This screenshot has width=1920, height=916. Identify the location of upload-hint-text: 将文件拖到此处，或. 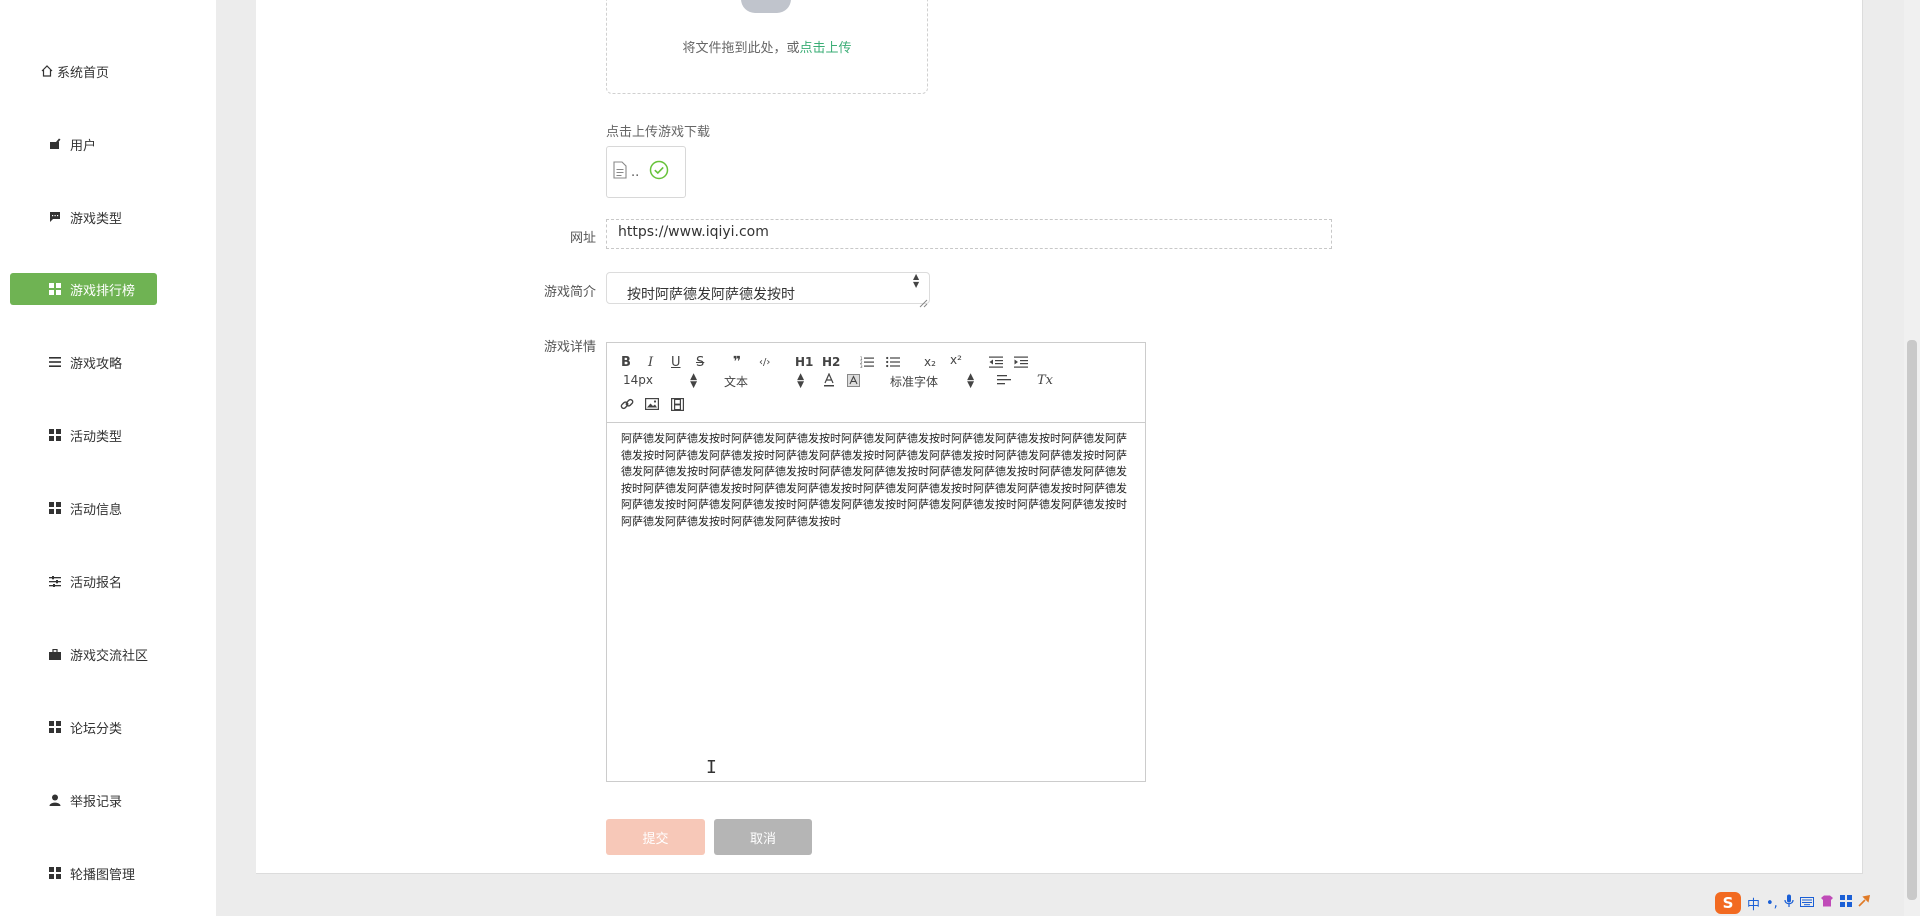
(741, 48).